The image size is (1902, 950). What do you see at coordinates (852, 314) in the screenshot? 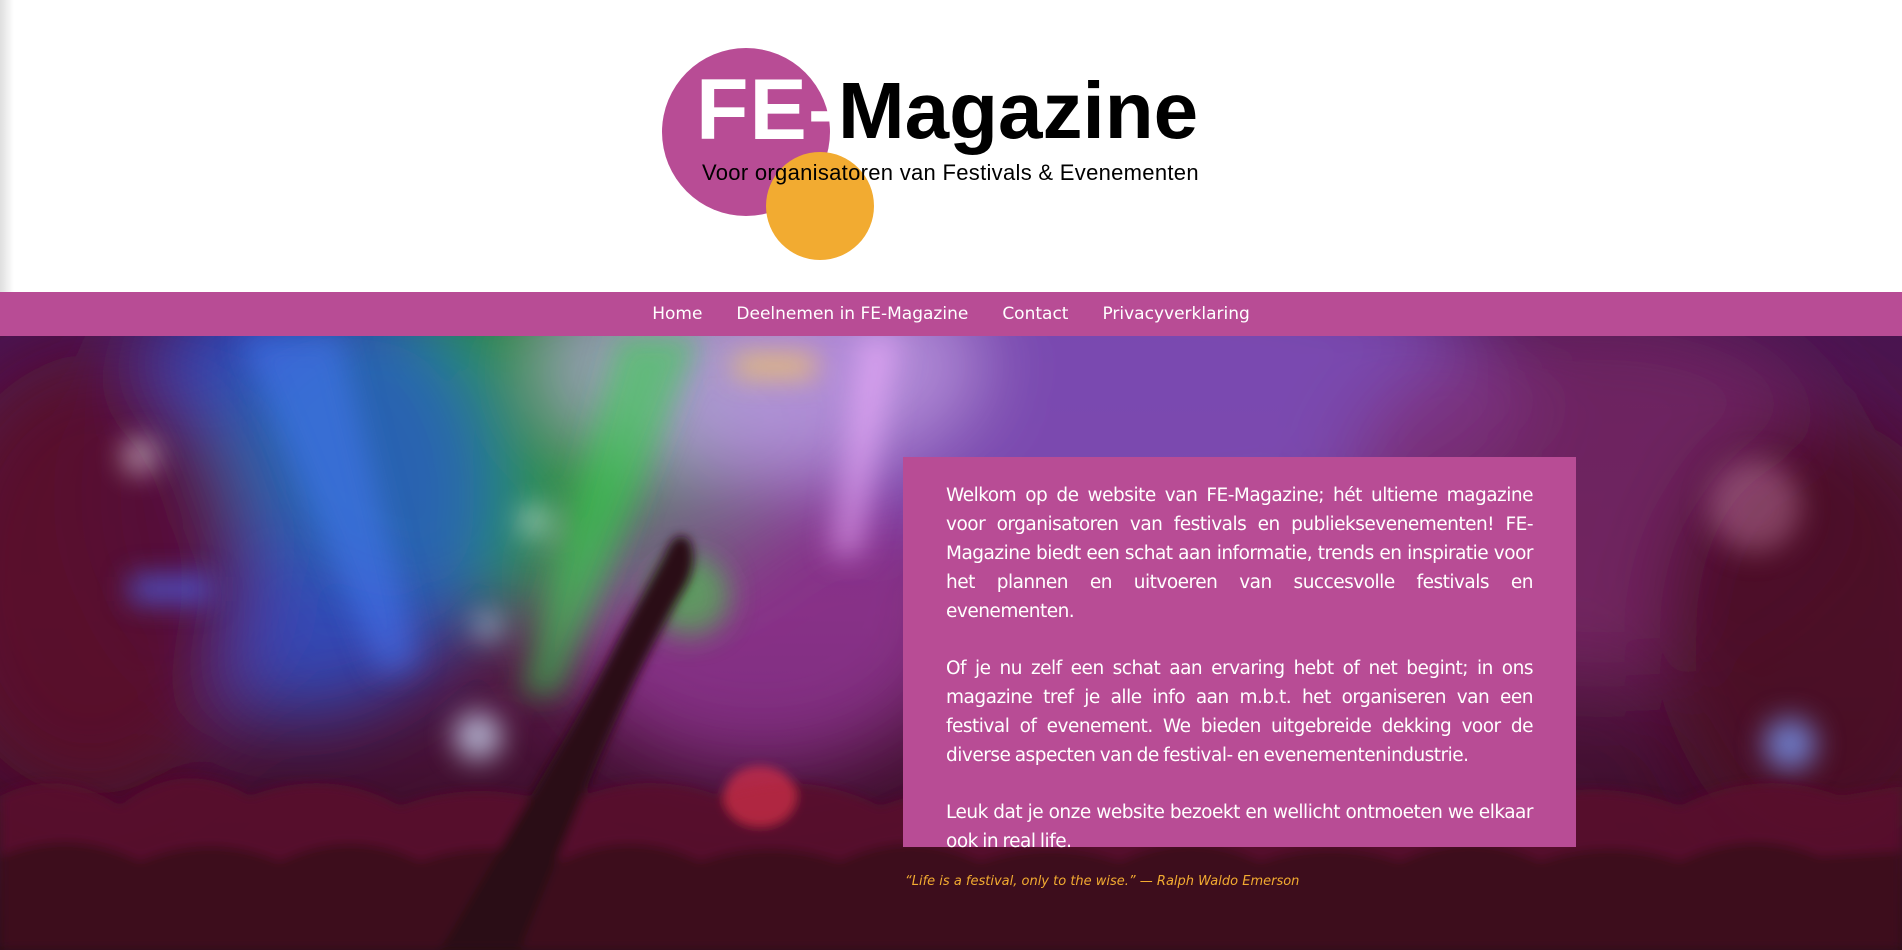
I see `nav-item-deelnemen: Deelnemen in FE-Magazine` at bounding box center [852, 314].